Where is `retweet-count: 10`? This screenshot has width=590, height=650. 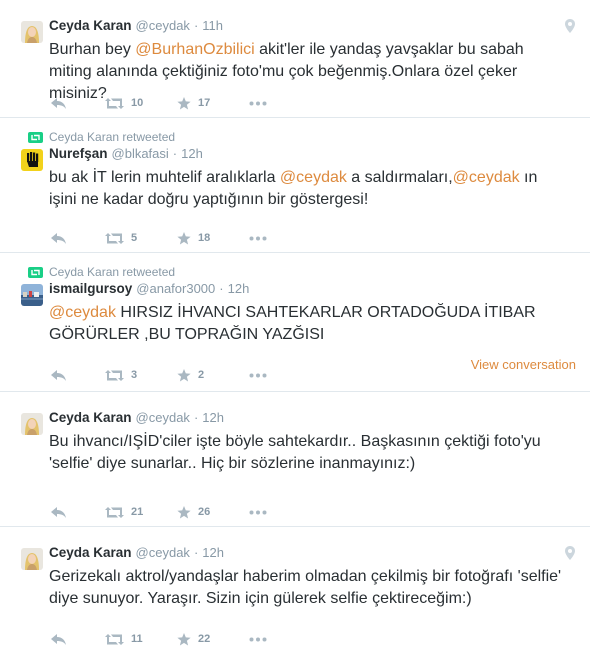 retweet-count: 10 is located at coordinates (137, 103).